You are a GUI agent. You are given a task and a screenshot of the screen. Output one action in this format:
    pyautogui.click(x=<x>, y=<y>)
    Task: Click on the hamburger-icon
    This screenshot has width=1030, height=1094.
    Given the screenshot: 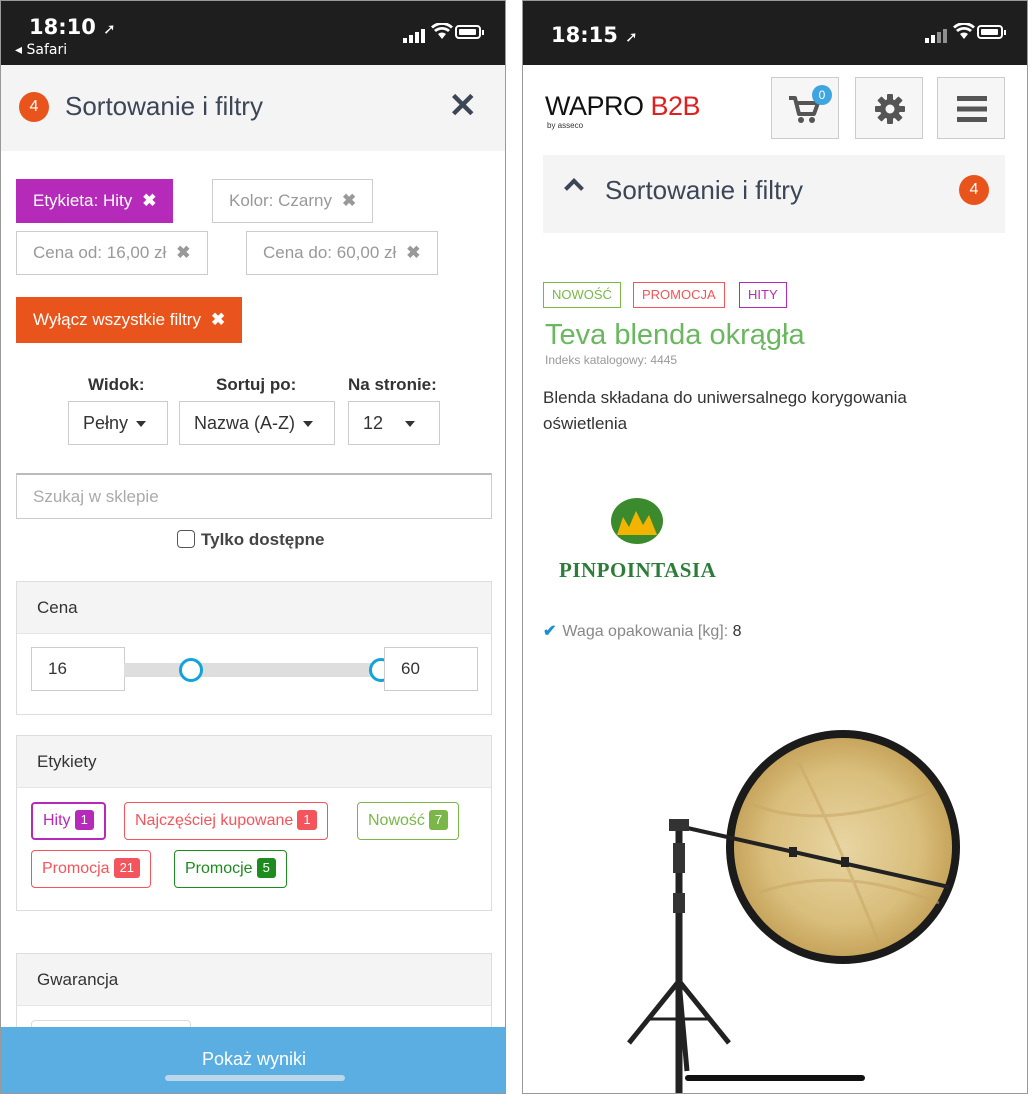 What is the action you would take?
    pyautogui.click(x=972, y=109)
    